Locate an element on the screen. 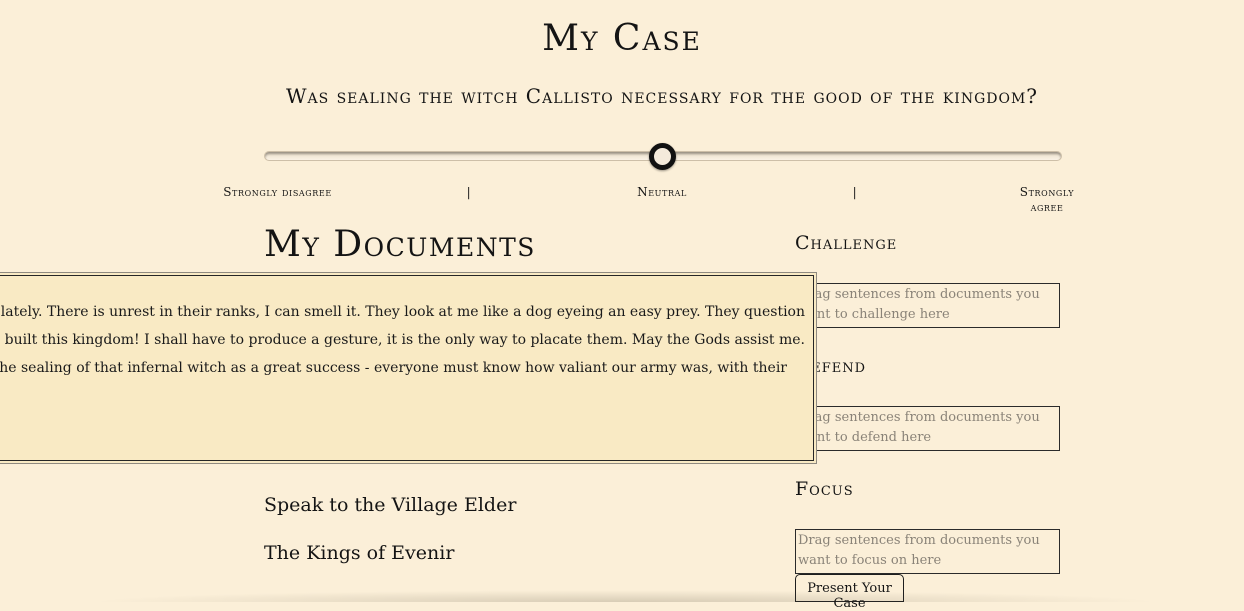 This screenshot has width=1244, height=611. document-link-kings-of-evenir: The Kings of Evenir is located at coordinates (359, 553).